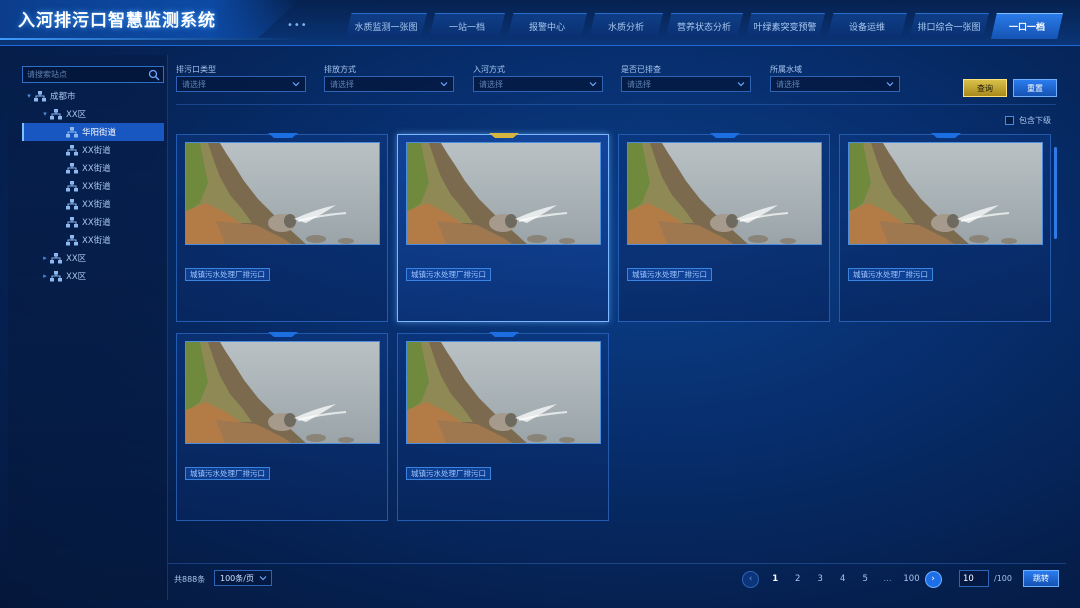 This screenshot has height=608, width=1080. Describe the element at coordinates (154, 75) in the screenshot. I see `search-icon` at that location.